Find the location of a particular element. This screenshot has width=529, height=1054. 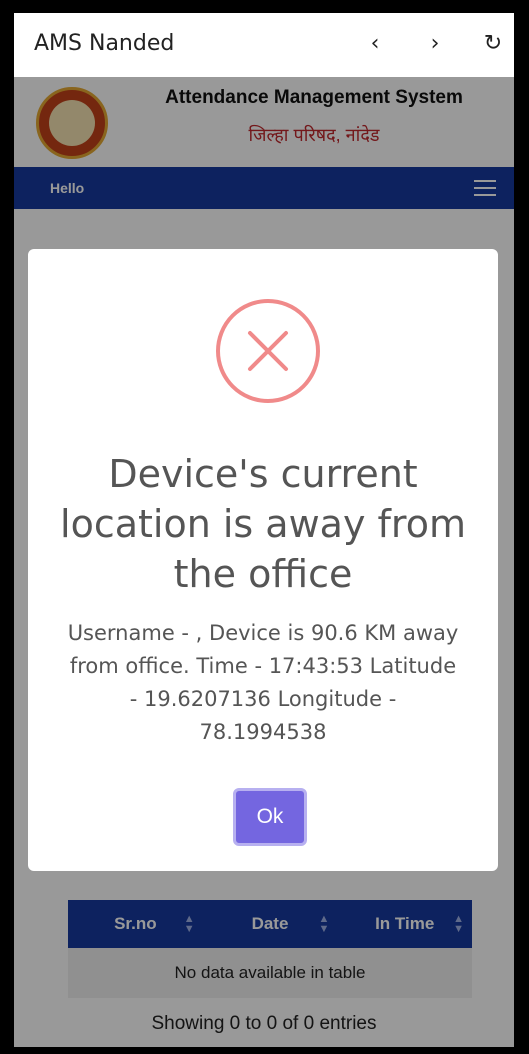

forward-icon: › is located at coordinates (435, 44).